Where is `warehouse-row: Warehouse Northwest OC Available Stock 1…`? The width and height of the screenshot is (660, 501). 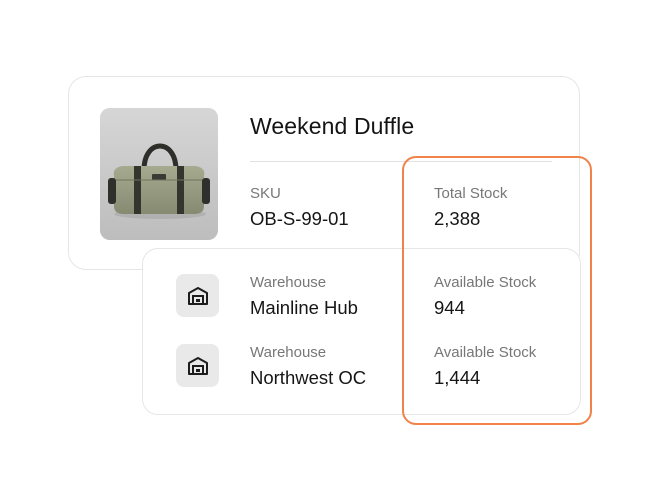 warehouse-row: Warehouse Northwest OC Available Stock 1… is located at coordinates (361, 353).